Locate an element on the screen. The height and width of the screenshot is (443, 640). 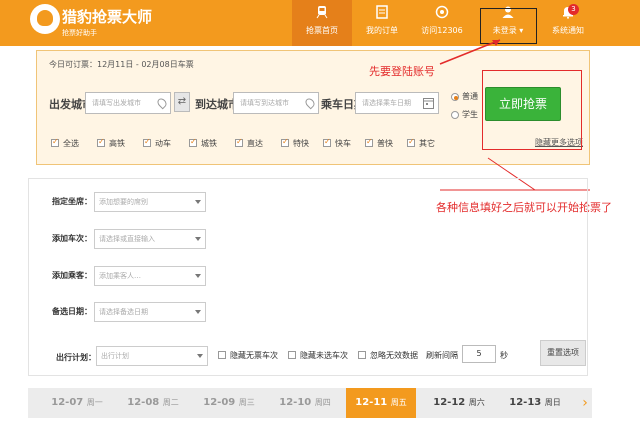
date-tab-12-11: 12-11 周五 is located at coordinates (381, 403).